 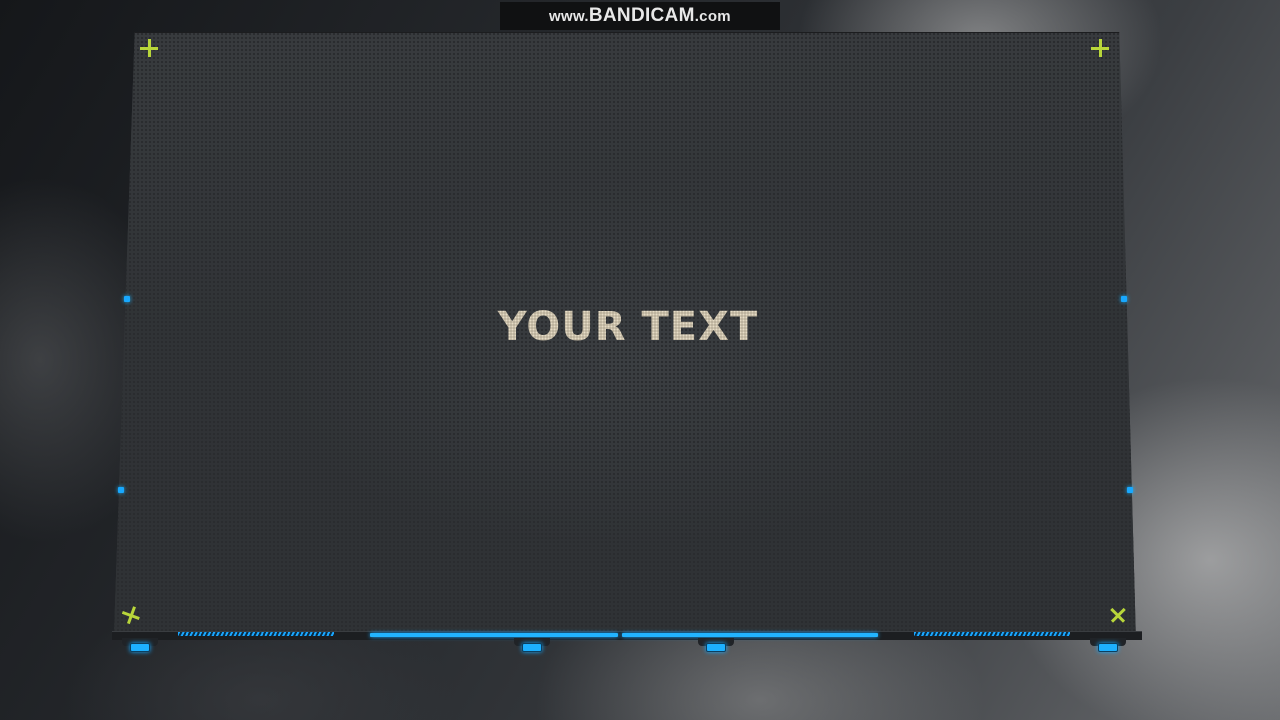 What do you see at coordinates (256, 634) in the screenshot?
I see `hatched-stripe-left` at bounding box center [256, 634].